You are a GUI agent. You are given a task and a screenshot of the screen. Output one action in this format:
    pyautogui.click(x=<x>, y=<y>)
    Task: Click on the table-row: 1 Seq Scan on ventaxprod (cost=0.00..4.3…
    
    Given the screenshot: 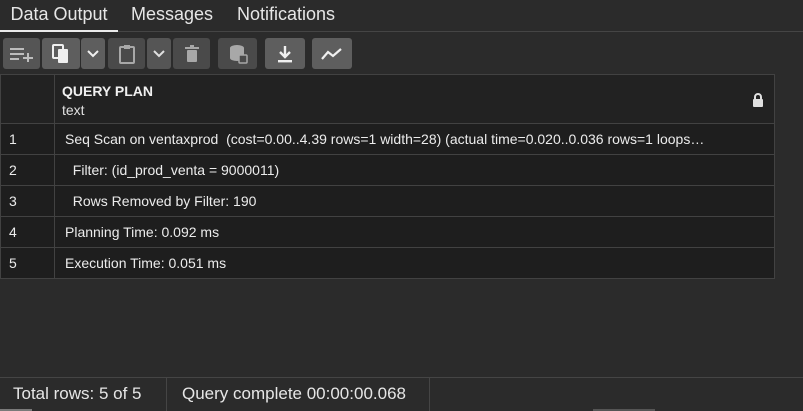 What is the action you would take?
    pyautogui.click(x=387, y=139)
    